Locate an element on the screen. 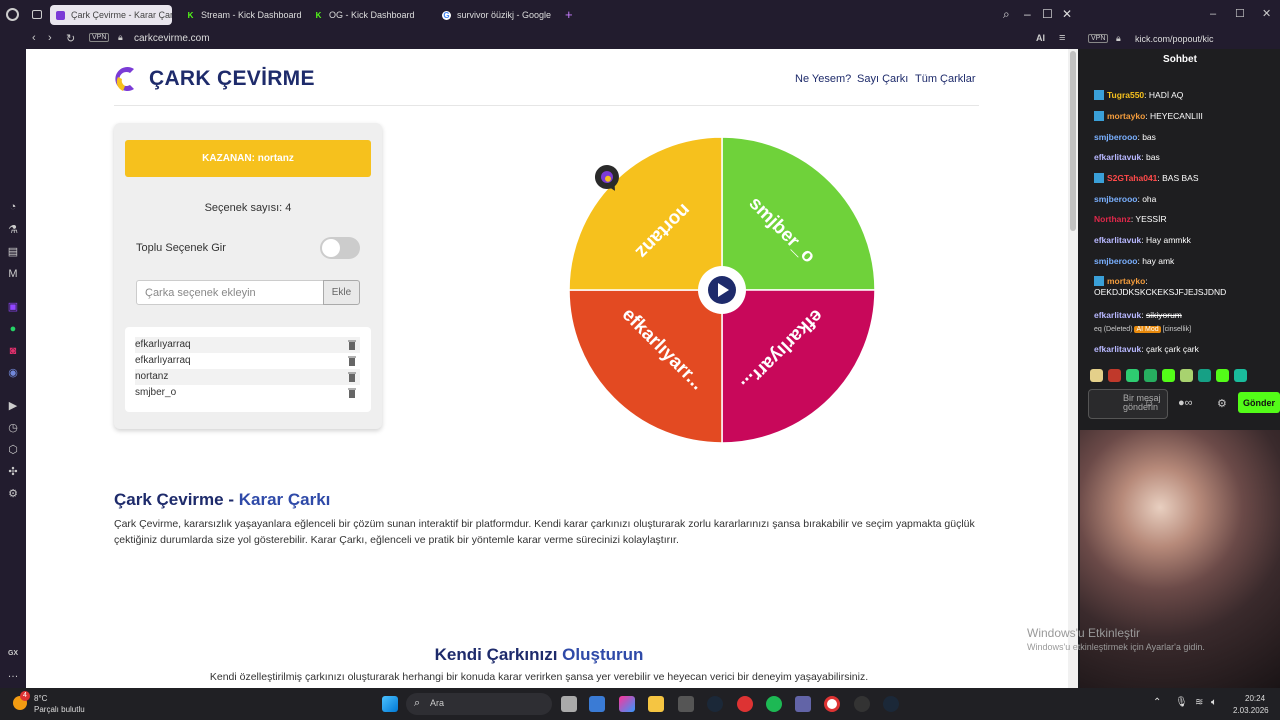 This screenshot has height=720, width=1280. twitch-icon: ▣ is located at coordinates (13, 307).